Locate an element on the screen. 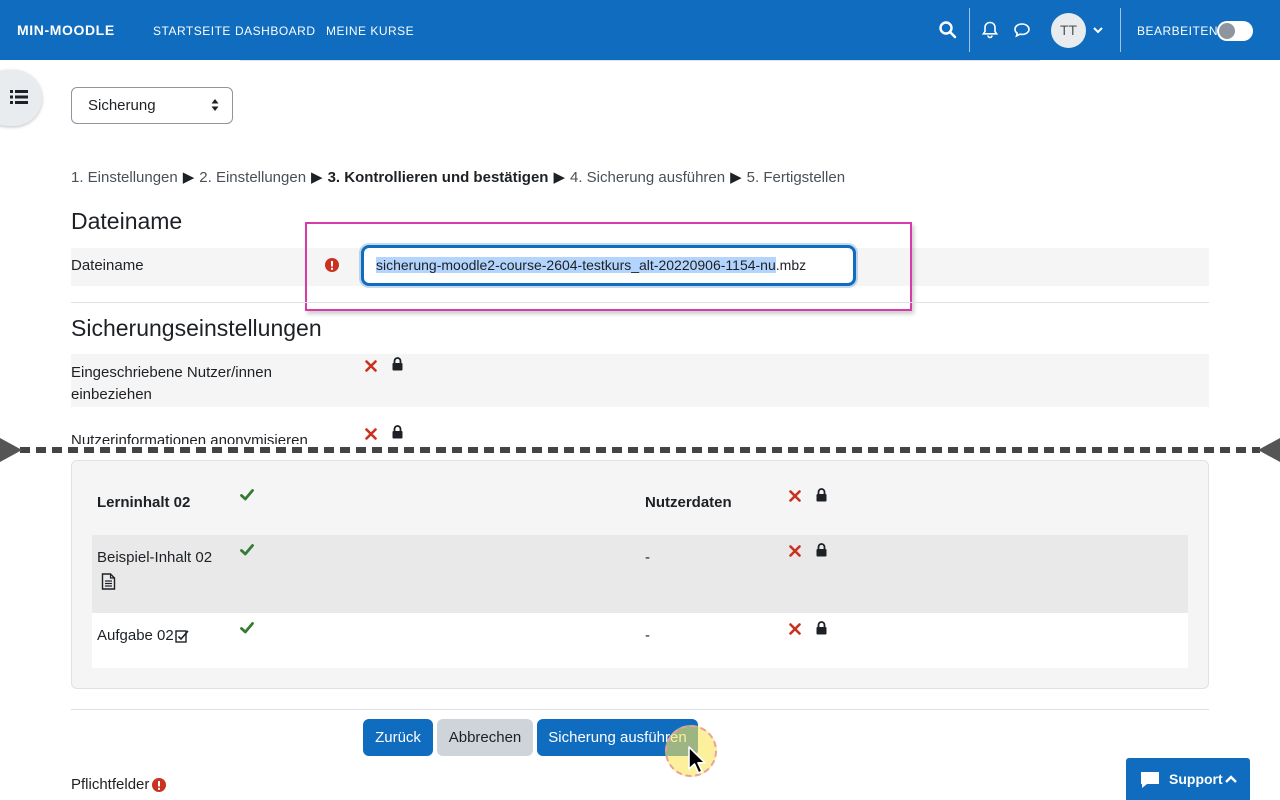  mouse-cursor-icon is located at coordinates (697, 760).